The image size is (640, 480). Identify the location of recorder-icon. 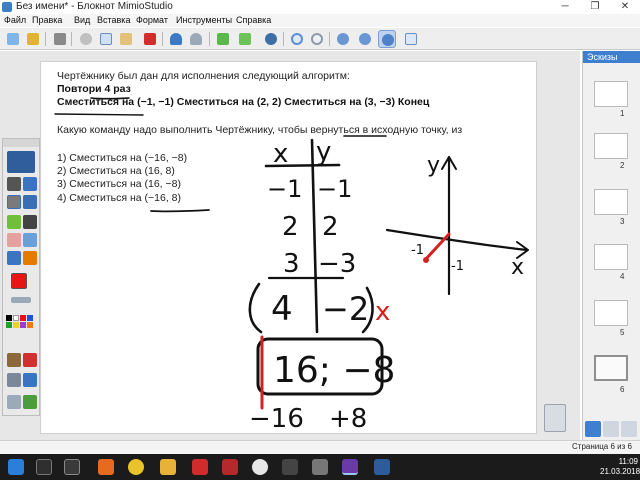
(14, 360).